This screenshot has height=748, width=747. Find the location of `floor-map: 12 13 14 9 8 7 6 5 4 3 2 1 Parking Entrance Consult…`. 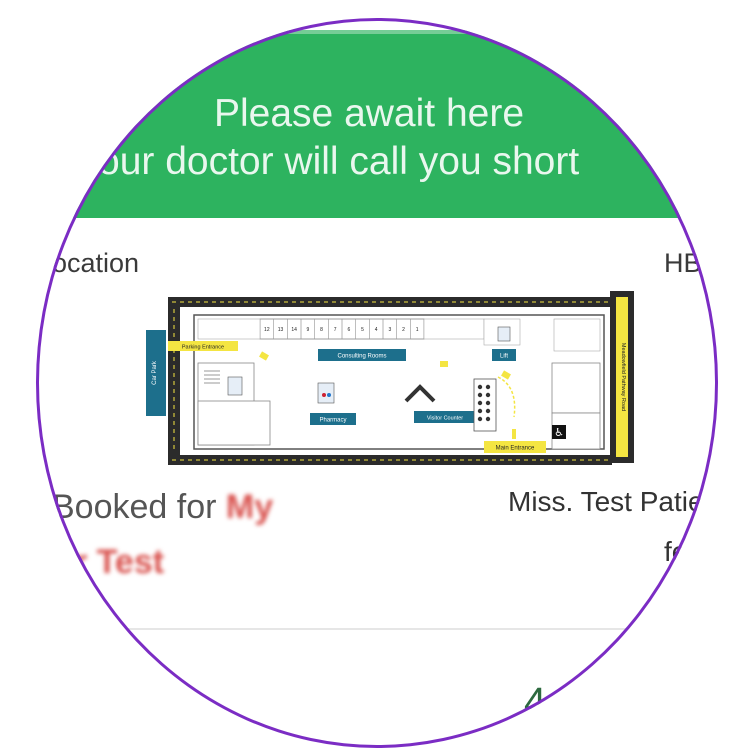

floor-map: 12 13 14 9 8 7 6 5 4 3 2 1 Parking Entrance Consult… is located at coordinates (390, 381).